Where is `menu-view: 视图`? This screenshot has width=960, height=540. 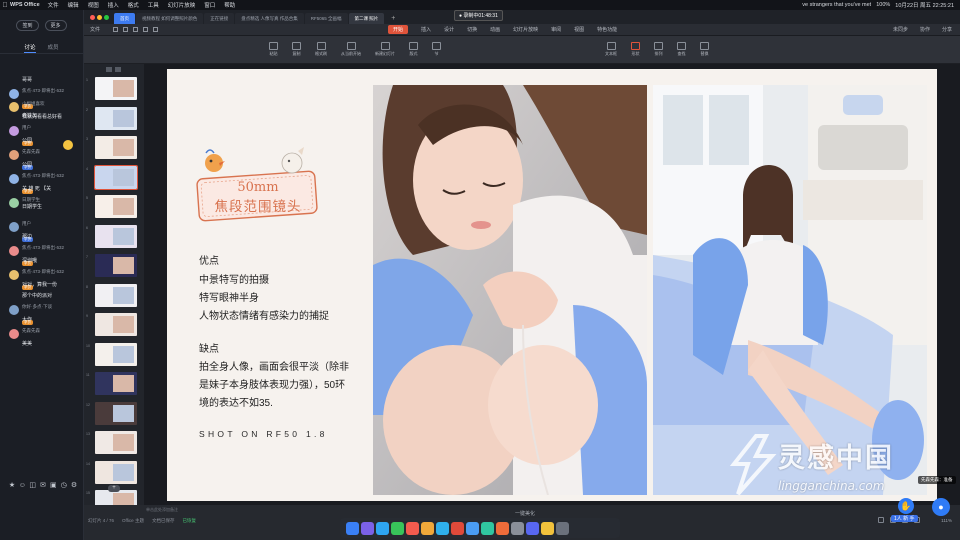 menu-view: 视图 is located at coordinates (93, 5).